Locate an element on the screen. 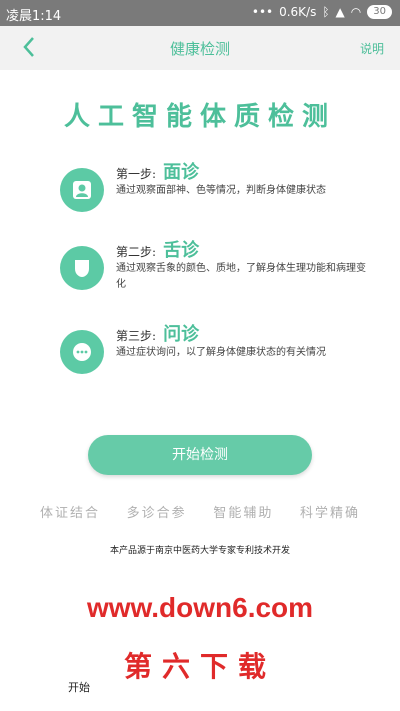 Image resolution: width=400 pixels, height=711 pixels. status-bar: 凌晨1:14 ••• 0.6K/s ᛒ ▲ ◠ 30 is located at coordinates (200, 13).